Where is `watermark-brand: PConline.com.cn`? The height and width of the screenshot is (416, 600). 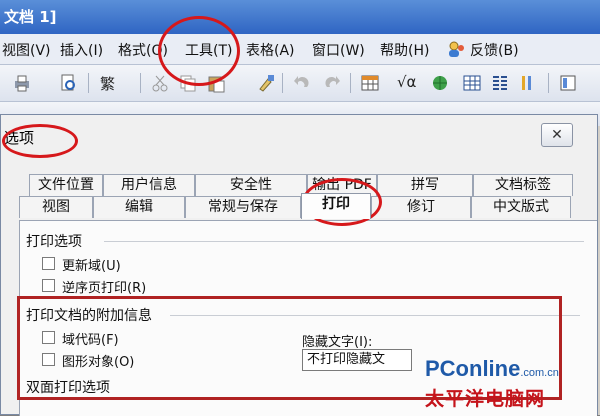
watermark-brand: PConline.com.cn is located at coordinates (492, 368).